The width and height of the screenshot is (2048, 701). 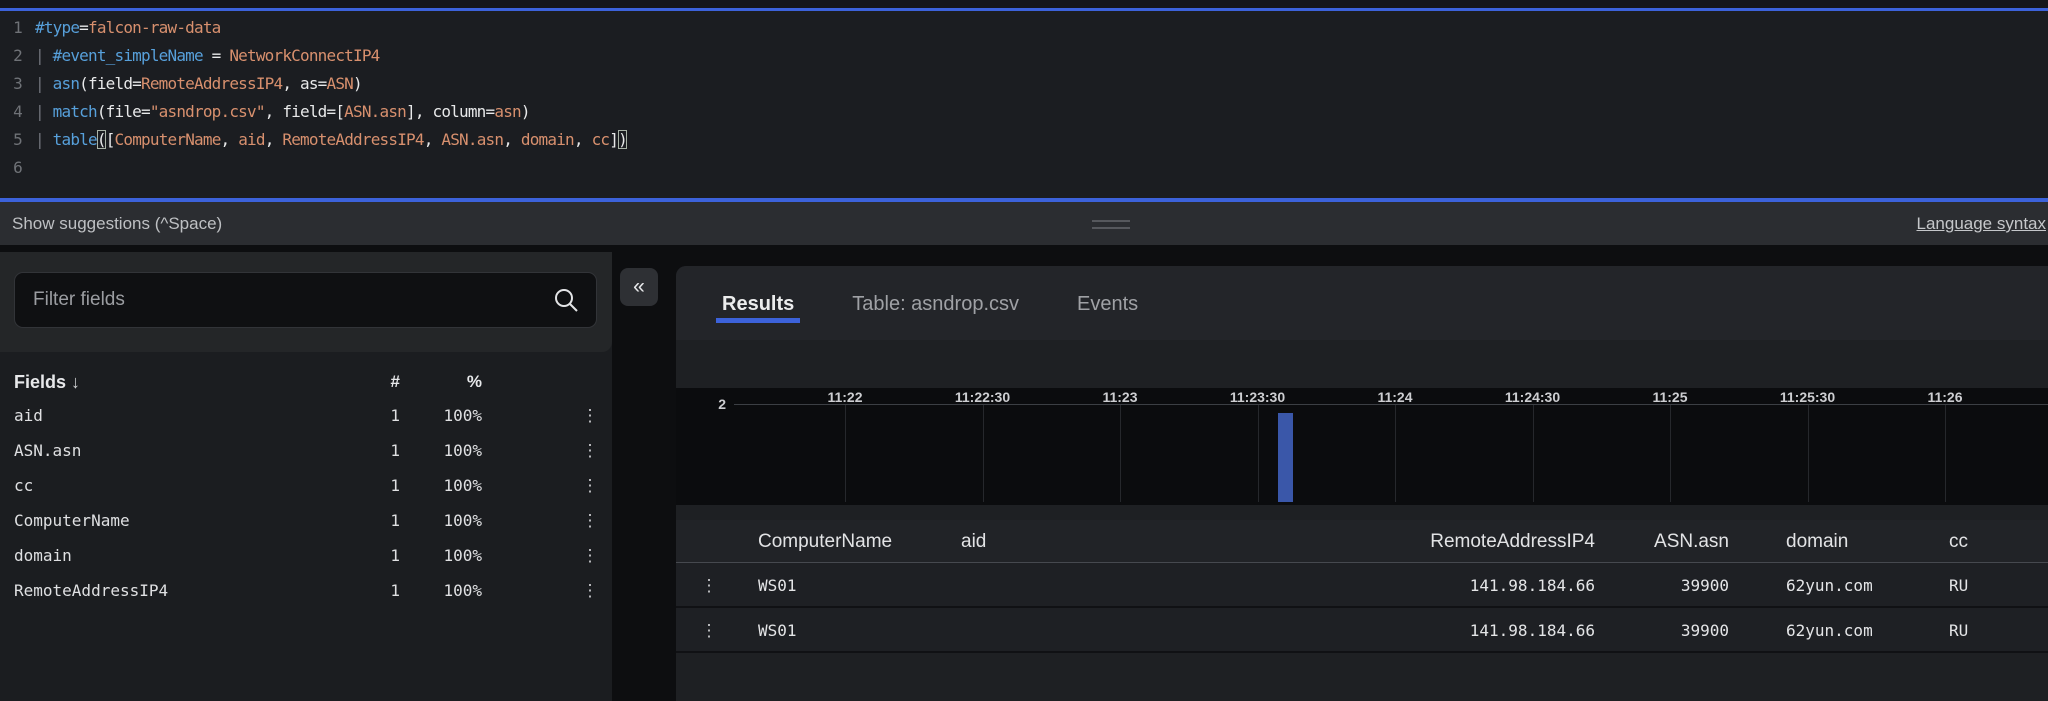 What do you see at coordinates (845, 397) in the screenshot?
I see `x-axis-label: 11:22` at bounding box center [845, 397].